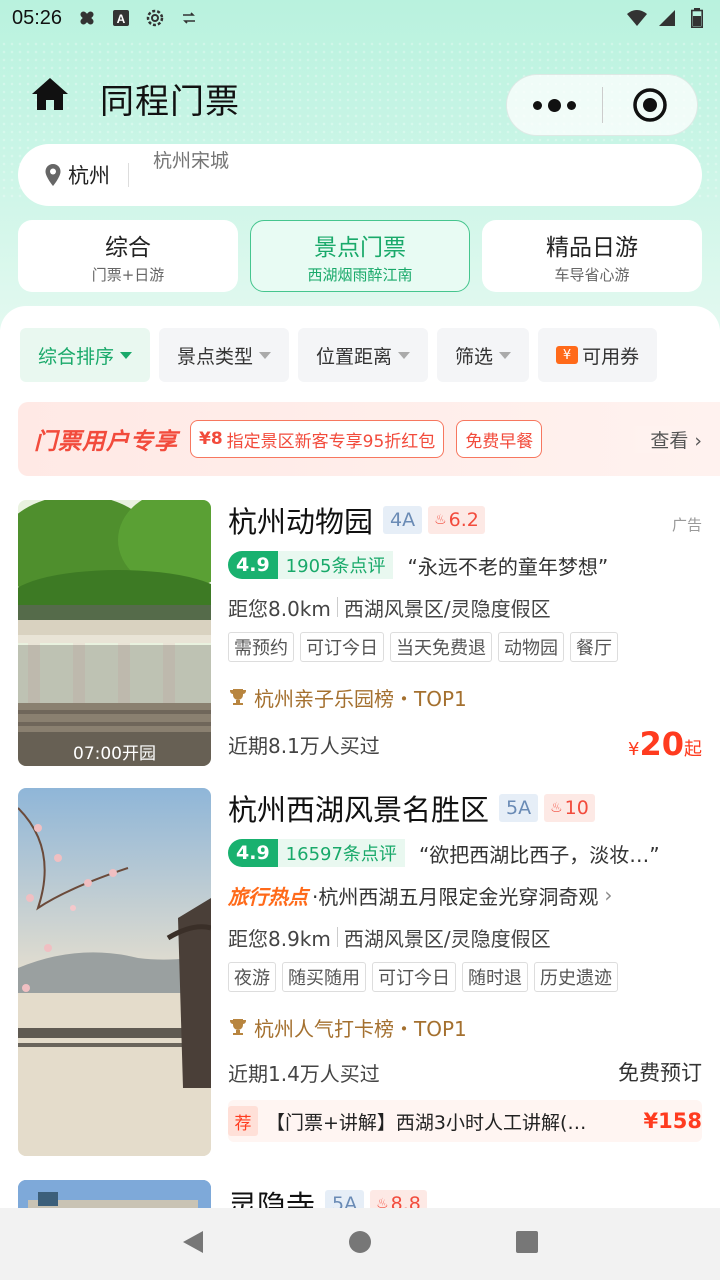 The image size is (720, 1280). What do you see at coordinates (441, 647) in the screenshot?
I see `feature-tag: 当天免费退` at bounding box center [441, 647].